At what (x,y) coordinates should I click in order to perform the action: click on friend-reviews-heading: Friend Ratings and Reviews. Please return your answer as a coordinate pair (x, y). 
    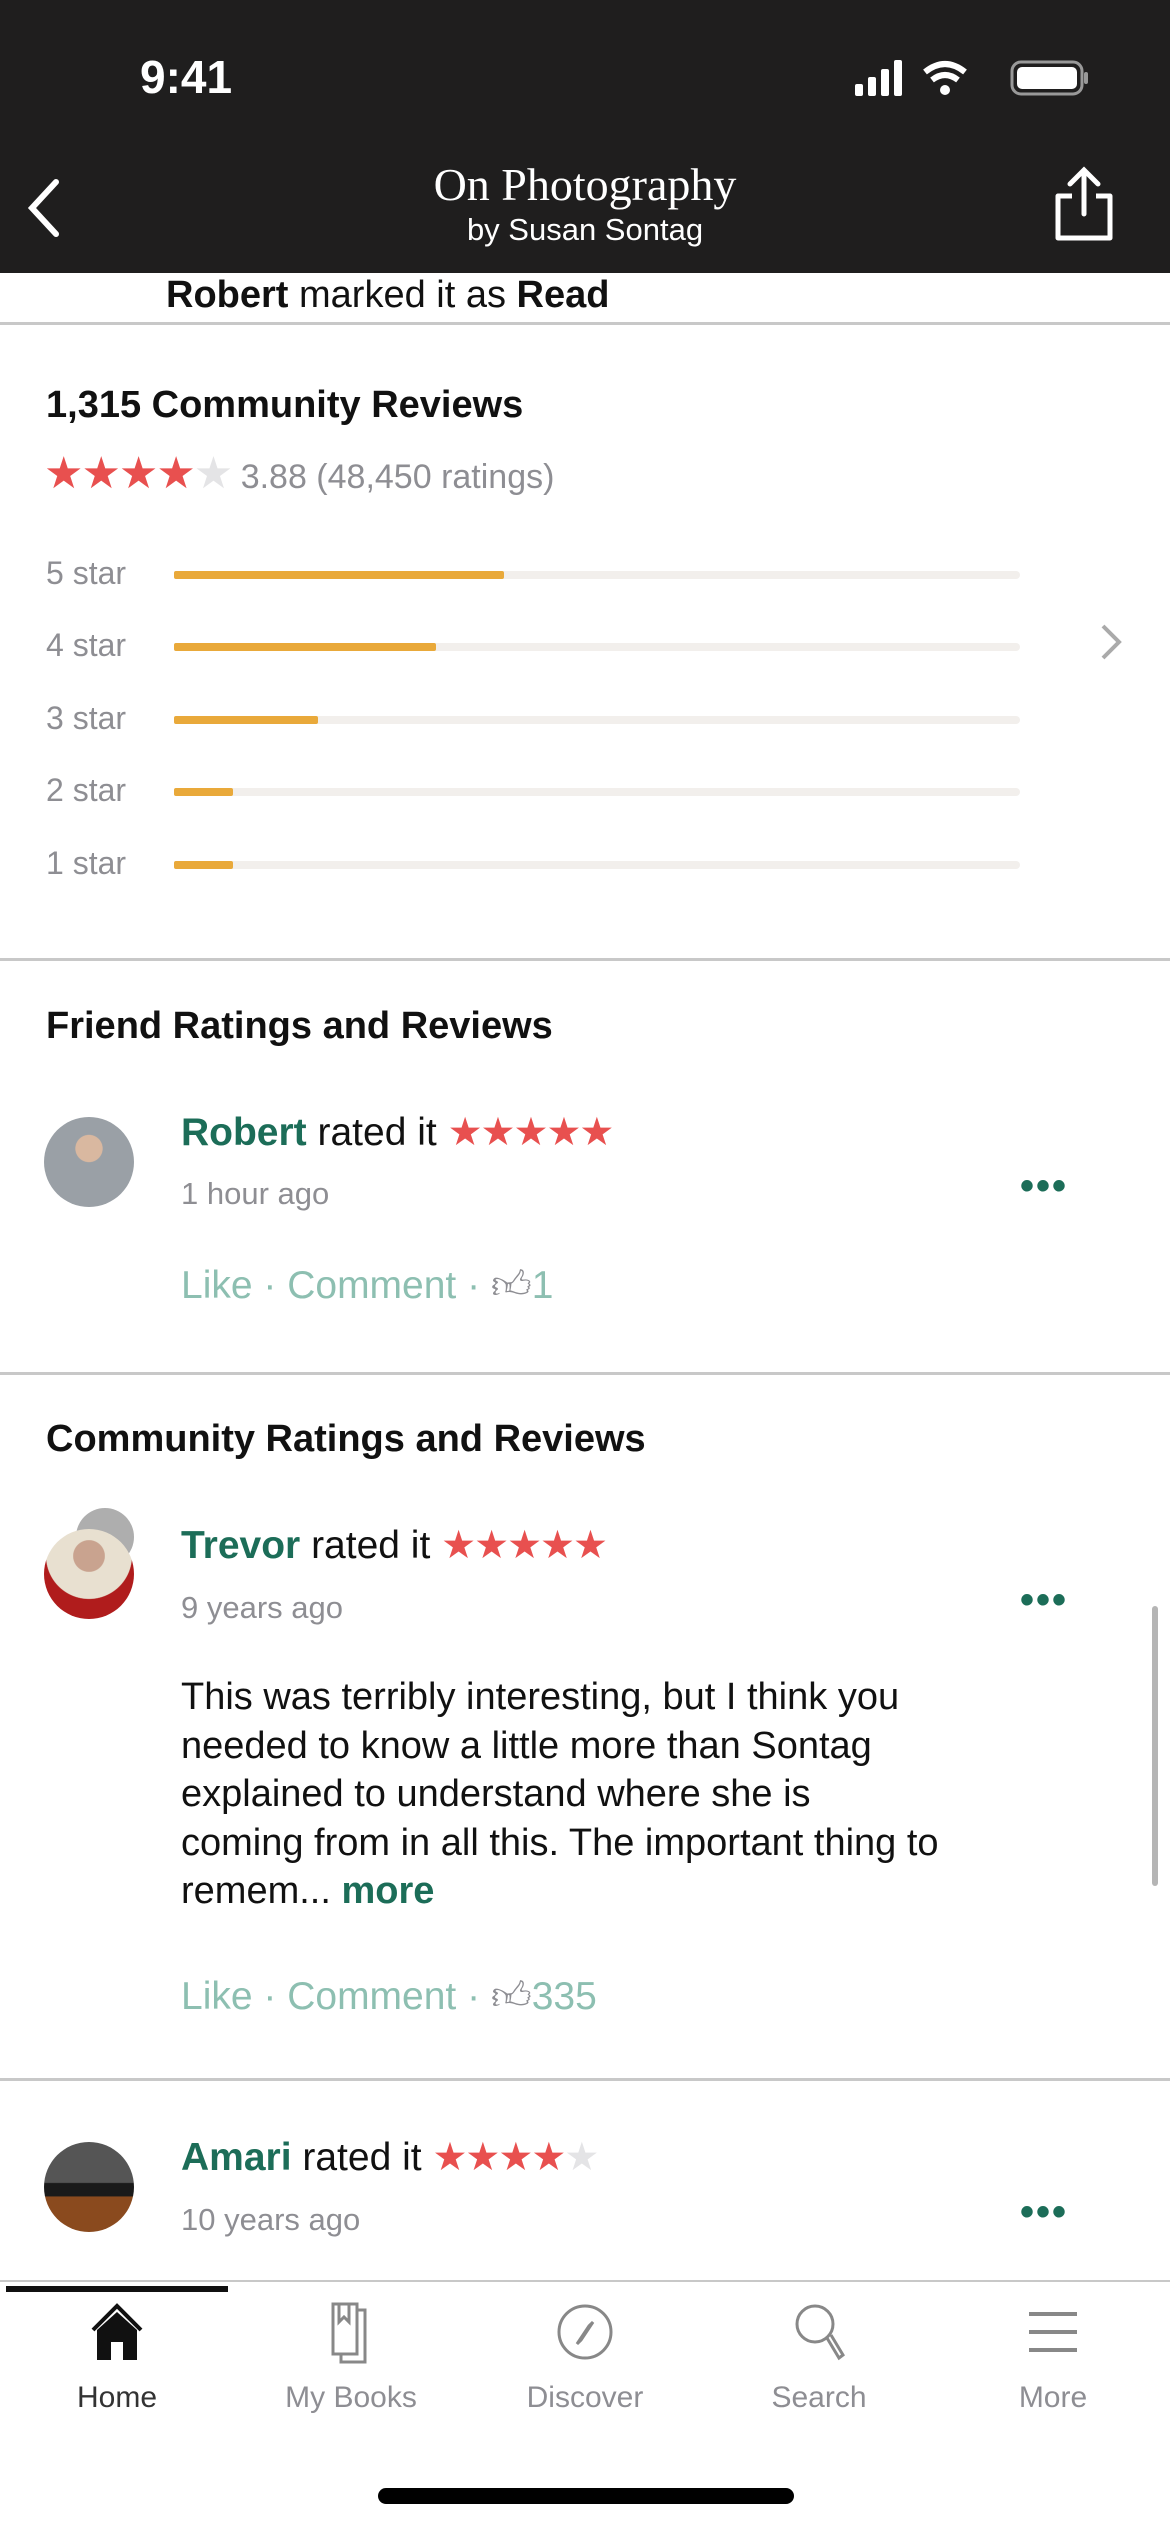
    Looking at the image, I should click on (299, 1026).